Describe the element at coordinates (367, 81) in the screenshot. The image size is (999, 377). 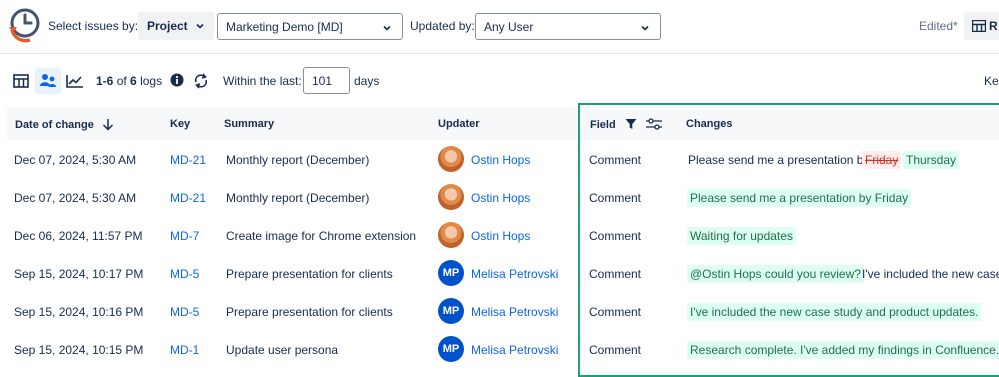
I see `days-label: days` at that location.